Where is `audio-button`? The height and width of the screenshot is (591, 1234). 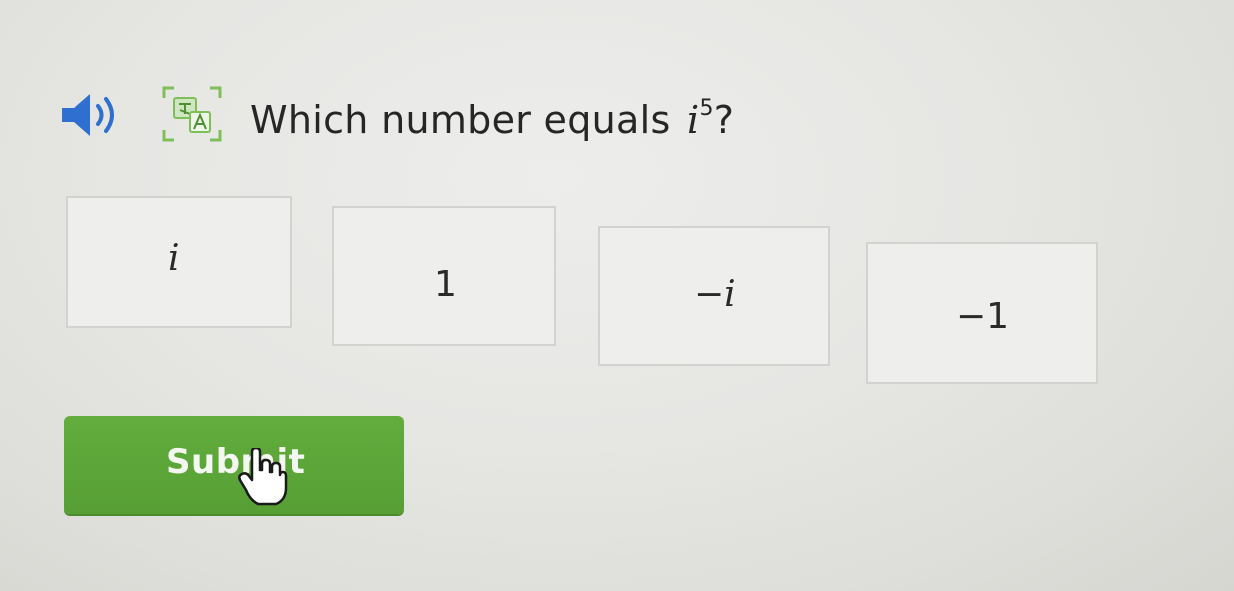 audio-button is located at coordinates (94, 115).